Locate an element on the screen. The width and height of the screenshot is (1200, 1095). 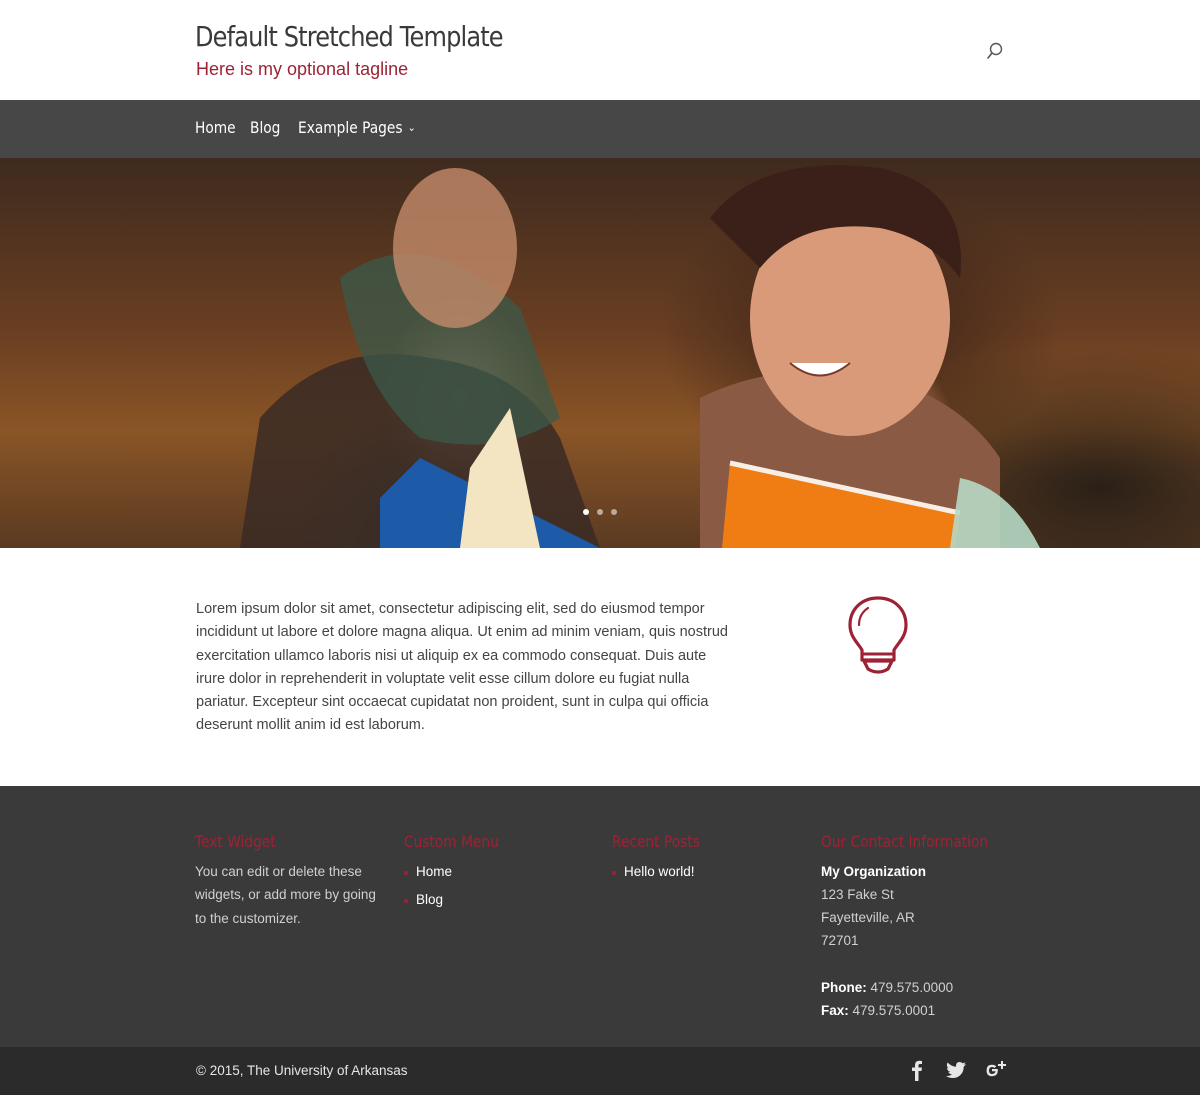
fax-label: Fax: is located at coordinates (835, 1010).